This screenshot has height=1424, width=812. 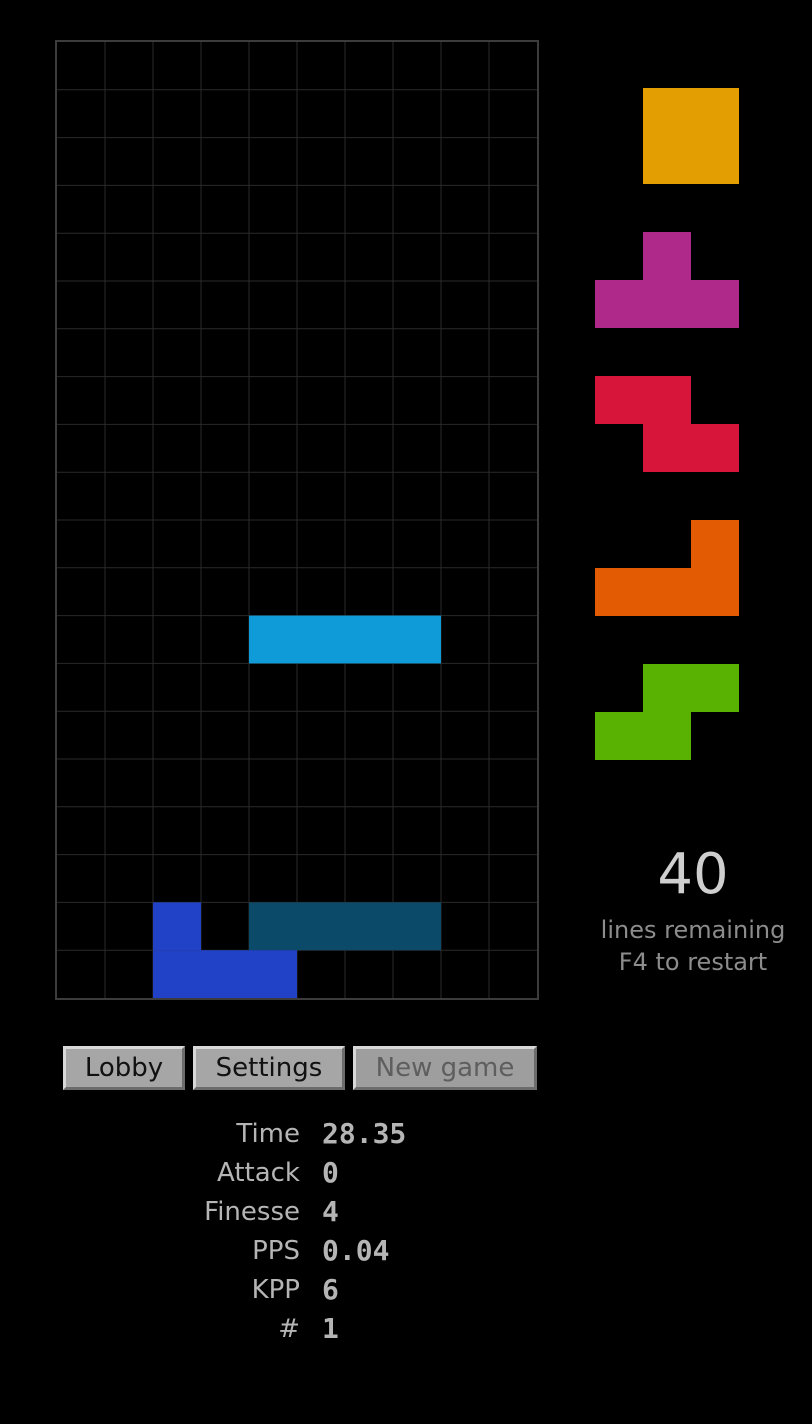 What do you see at coordinates (693, 962) in the screenshot?
I see `restart-hint: F4 to restart` at bounding box center [693, 962].